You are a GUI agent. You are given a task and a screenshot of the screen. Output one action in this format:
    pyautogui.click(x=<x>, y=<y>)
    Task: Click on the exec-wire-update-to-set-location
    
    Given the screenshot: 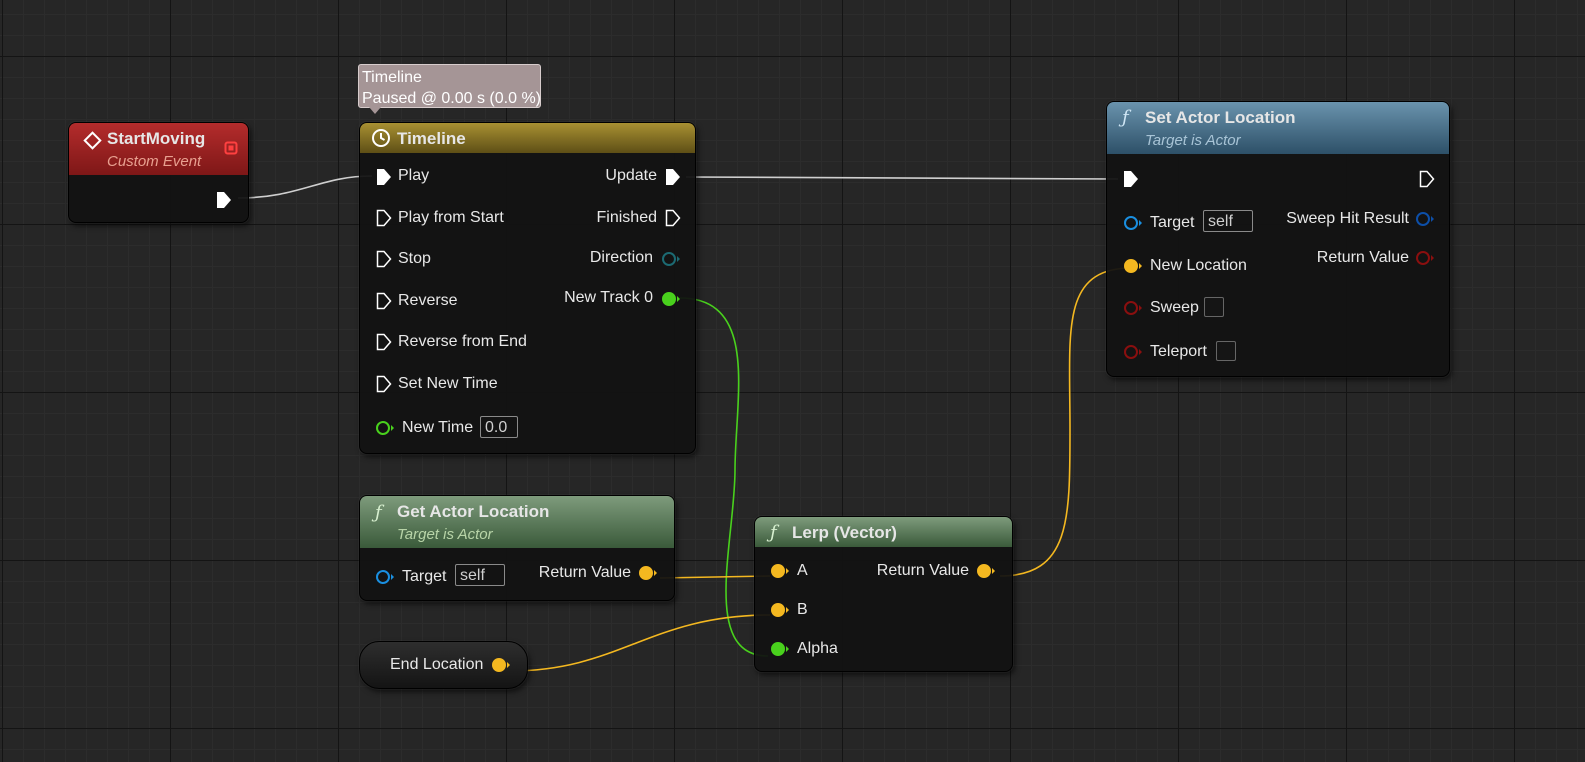 What is the action you would take?
    pyautogui.click(x=902, y=178)
    